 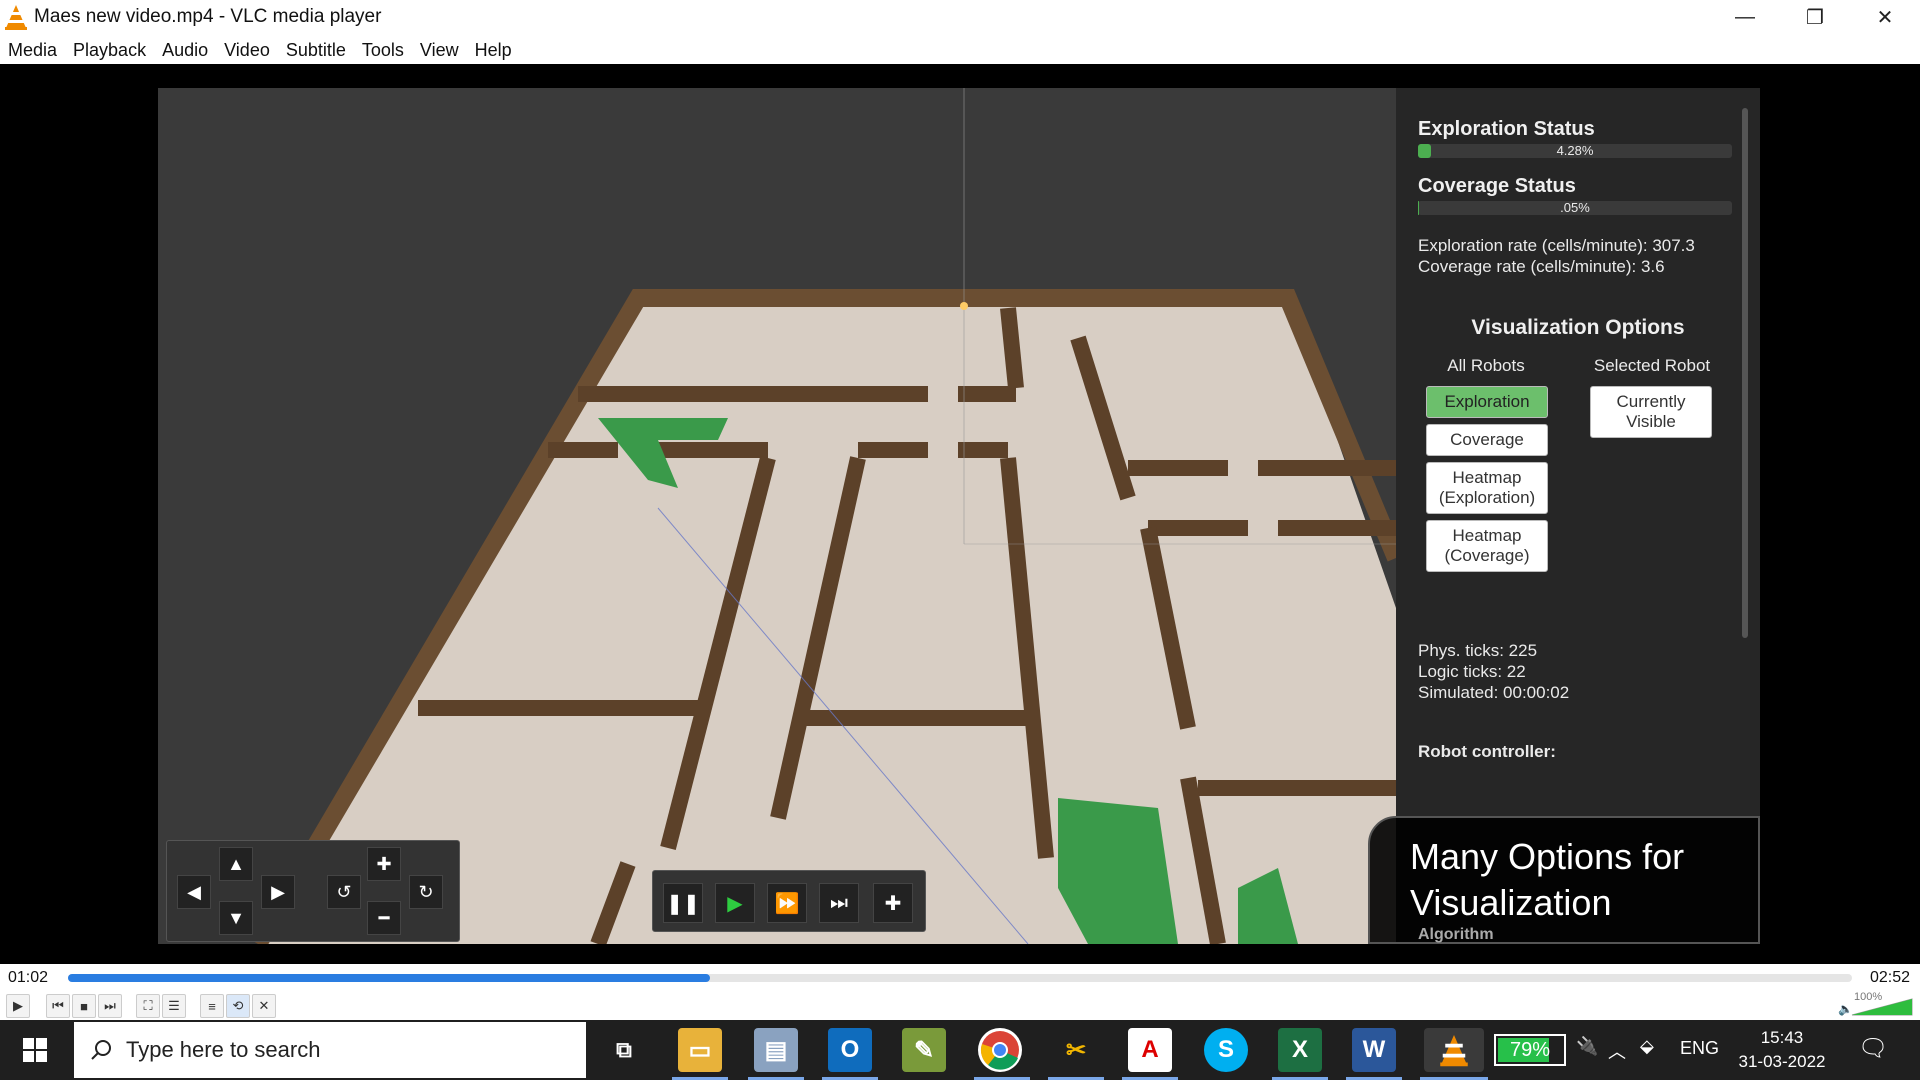 I want to click on zoom-out-button: ━, so click(x=384, y=918).